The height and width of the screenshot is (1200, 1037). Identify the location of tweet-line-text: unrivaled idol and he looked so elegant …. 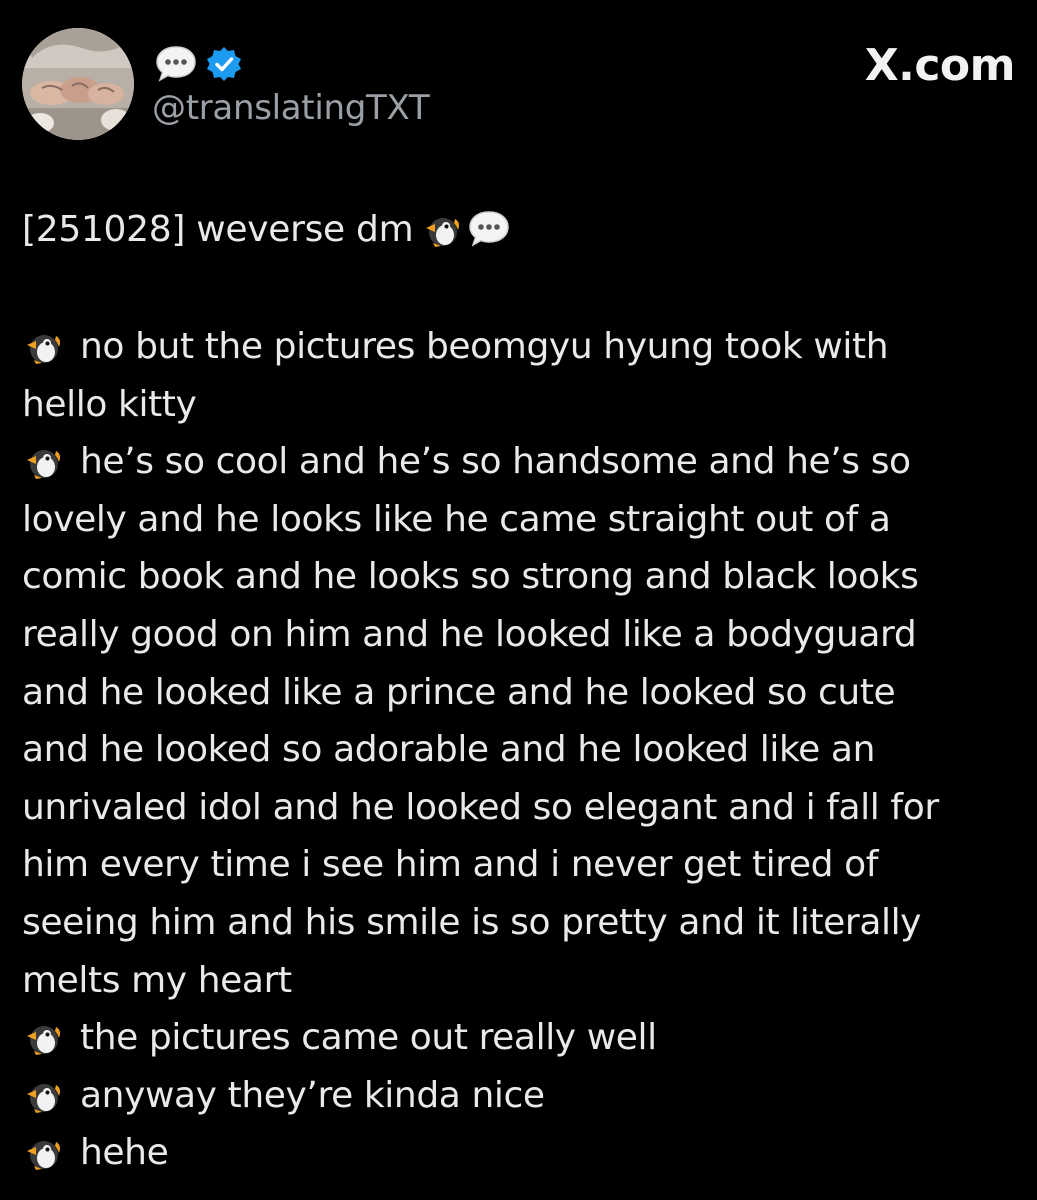
(480, 807).